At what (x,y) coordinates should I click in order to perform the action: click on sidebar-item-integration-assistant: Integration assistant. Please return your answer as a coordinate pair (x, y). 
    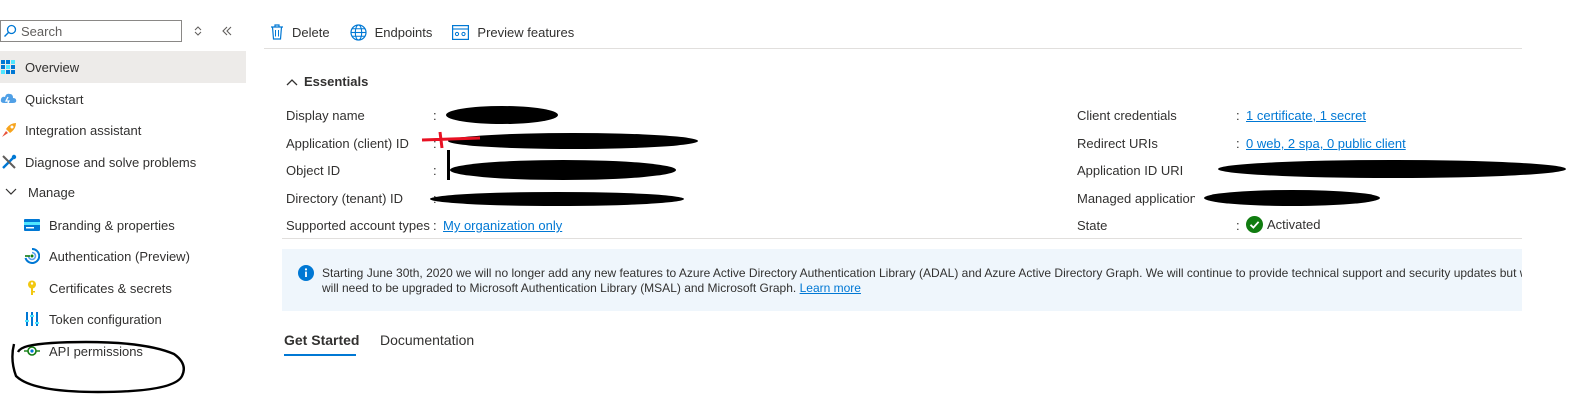
    Looking at the image, I should click on (123, 130).